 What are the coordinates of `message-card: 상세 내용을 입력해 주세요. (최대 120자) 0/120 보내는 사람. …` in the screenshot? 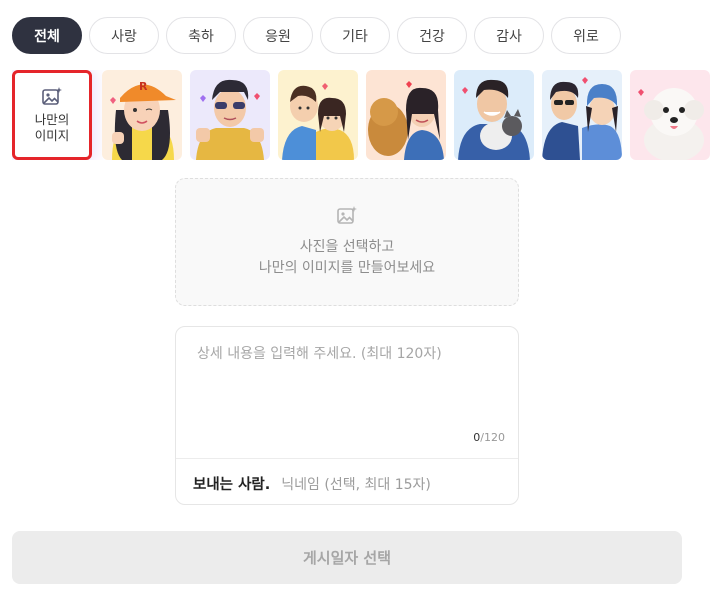 It's located at (347, 415).